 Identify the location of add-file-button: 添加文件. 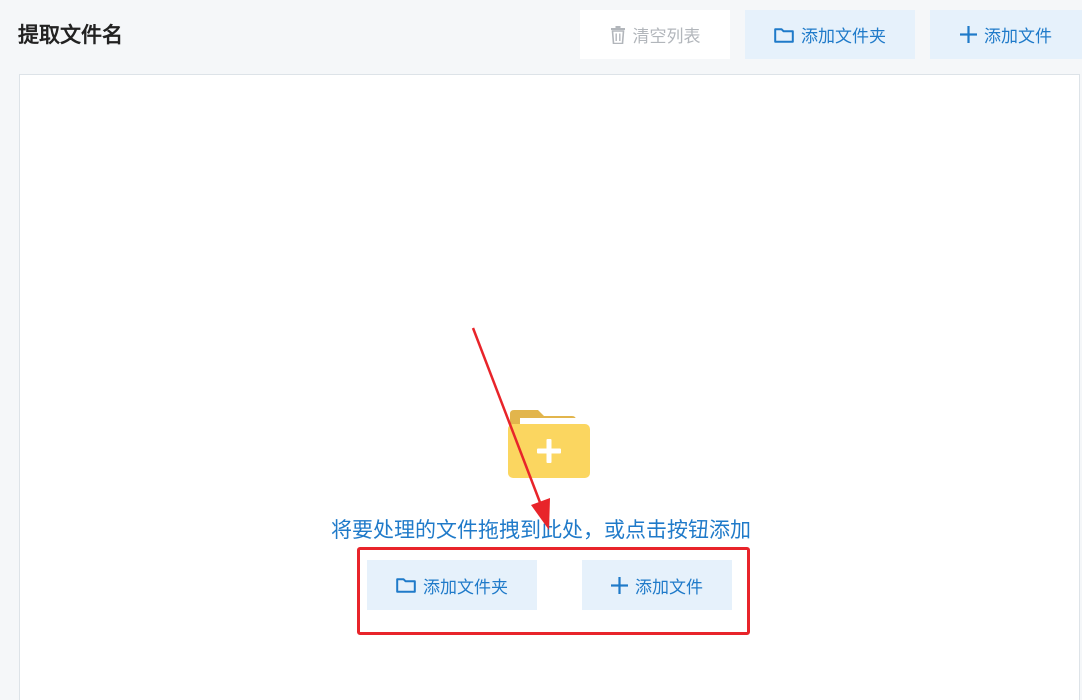
(1006, 34).